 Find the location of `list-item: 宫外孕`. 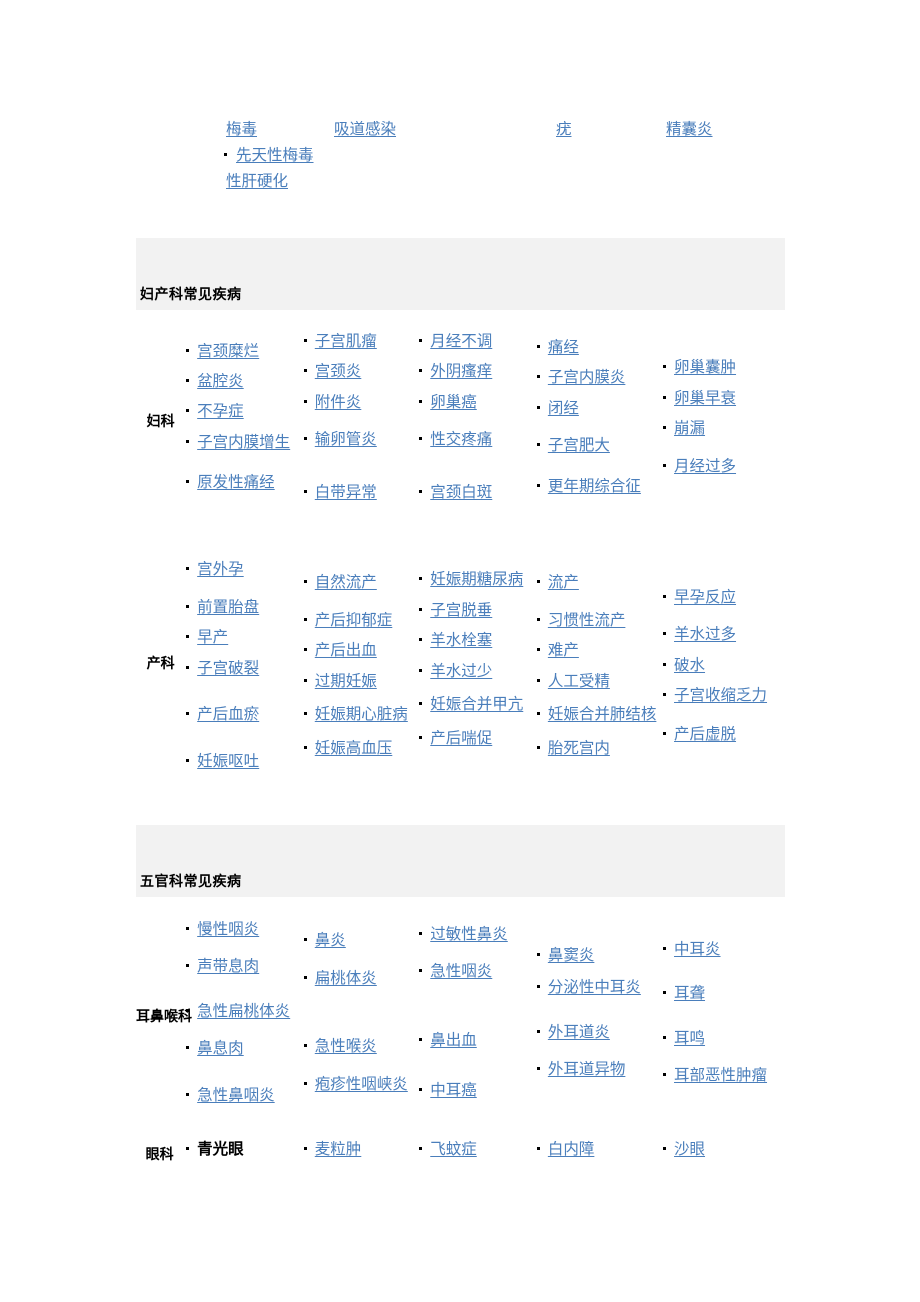

list-item: 宫外孕 is located at coordinates (244, 570).